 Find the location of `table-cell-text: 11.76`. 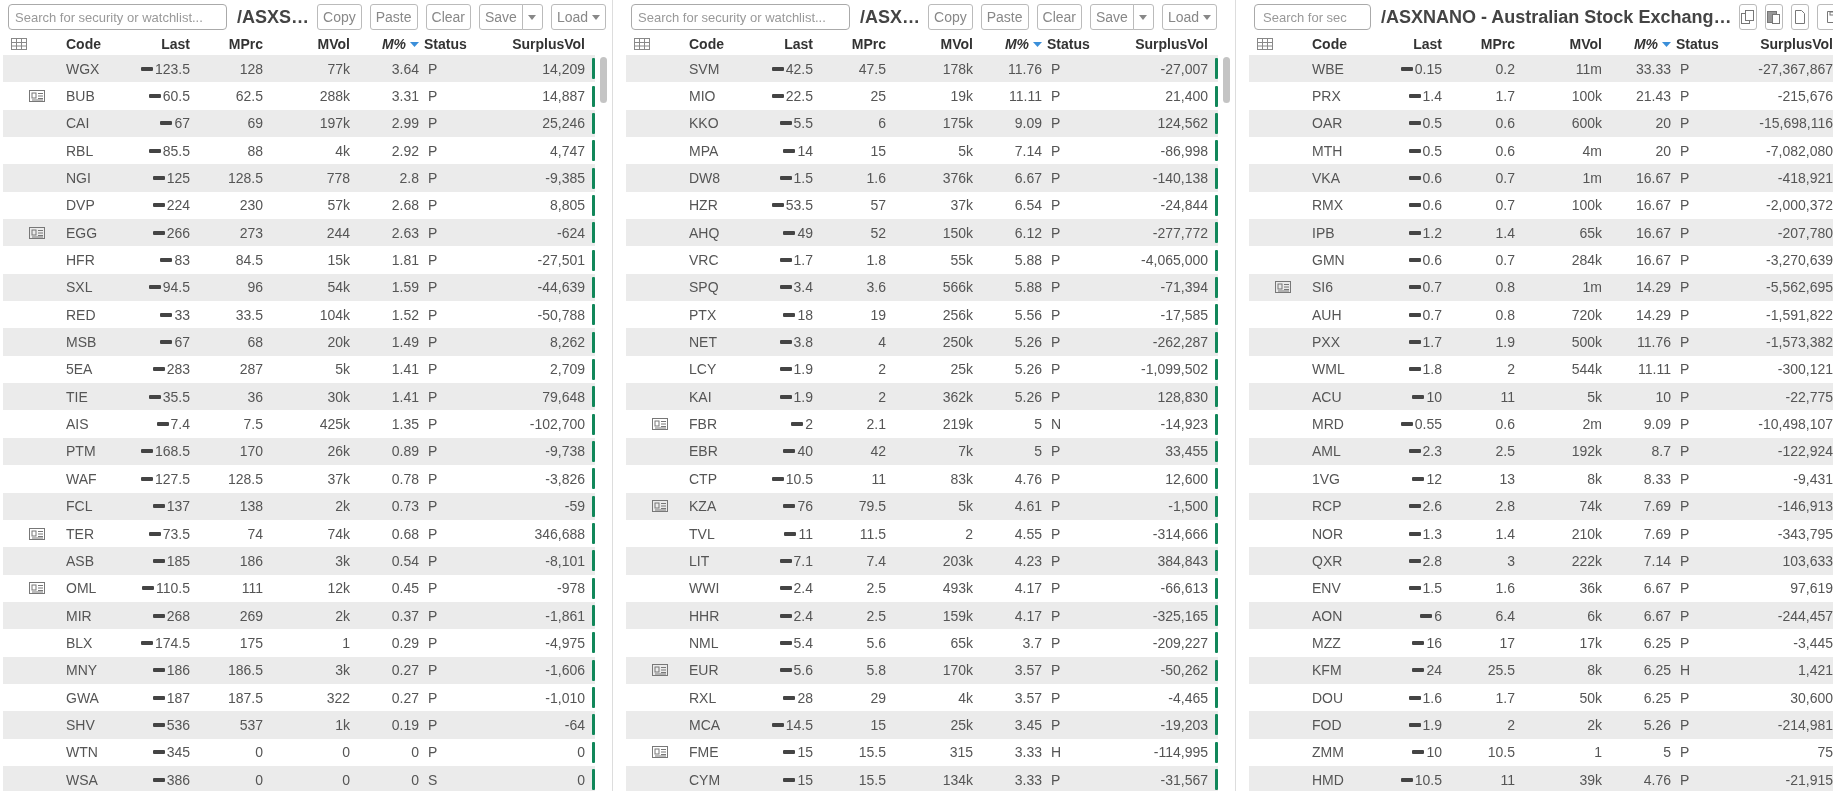

table-cell-text: 11.76 is located at coordinates (1024, 68).